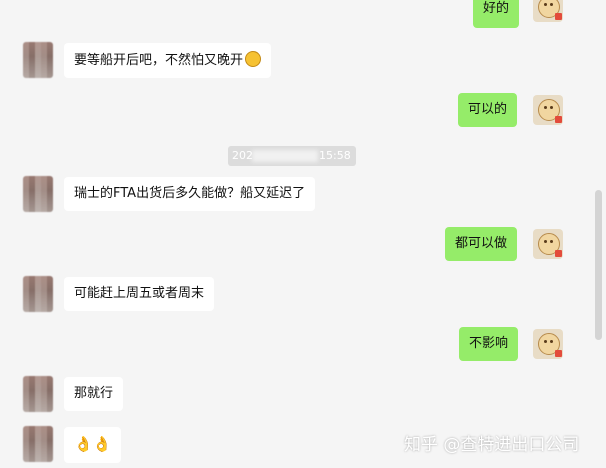  I want to click on message-bubble-incoming: 那就行, so click(94, 394).